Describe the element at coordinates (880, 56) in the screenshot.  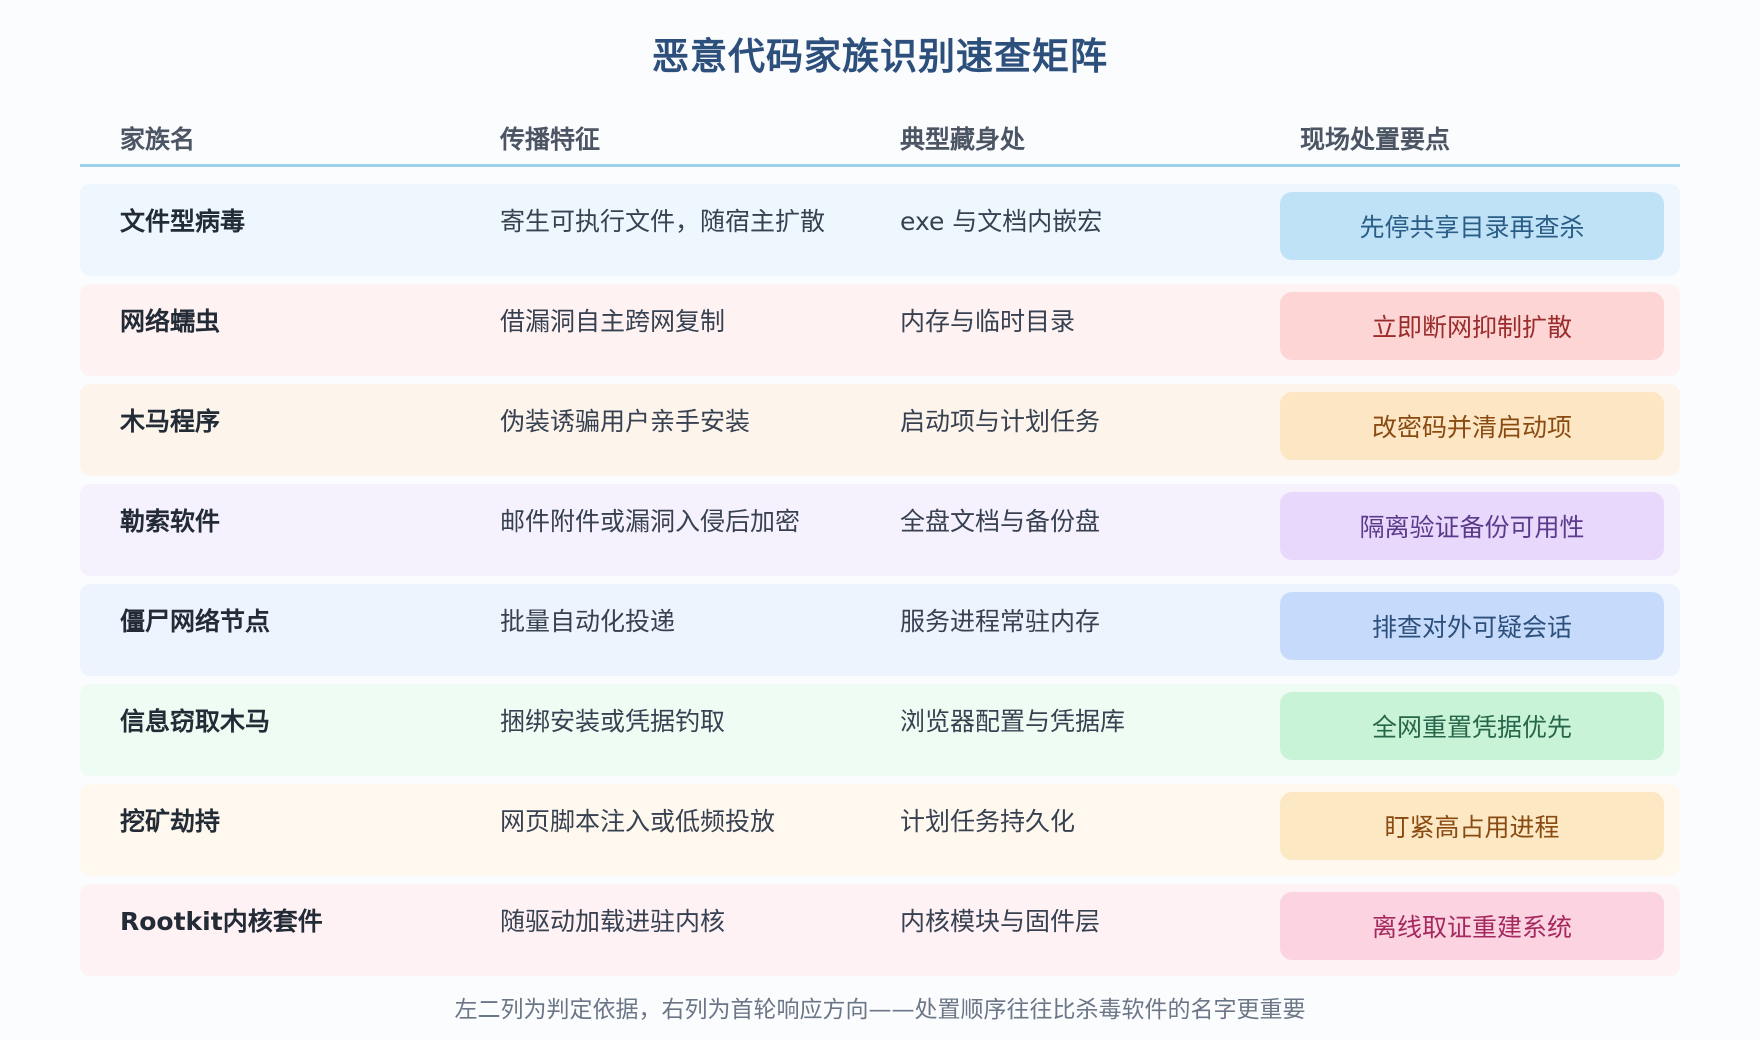
I see `page-title: 恶意代码家族识别速查矩阵` at that location.